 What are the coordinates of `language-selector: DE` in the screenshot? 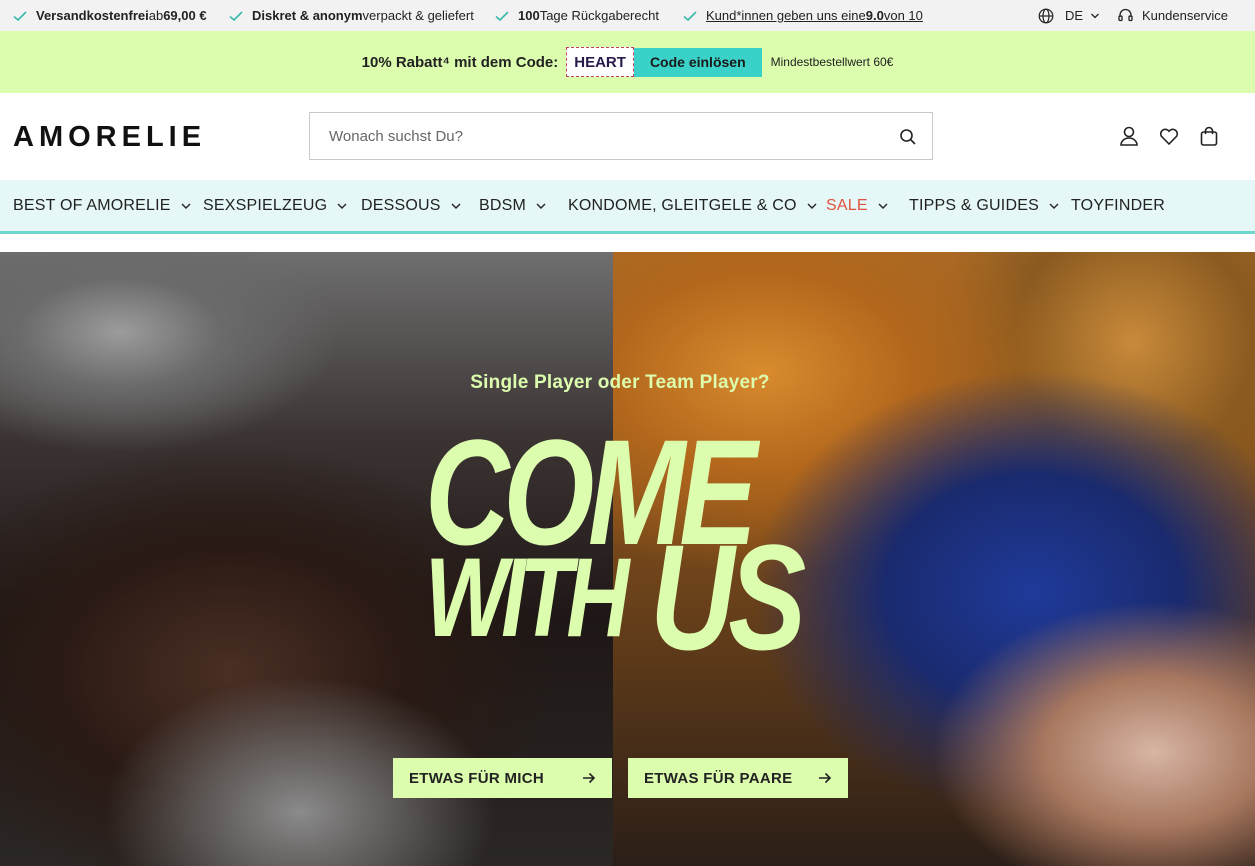 It's located at (1069, 15).